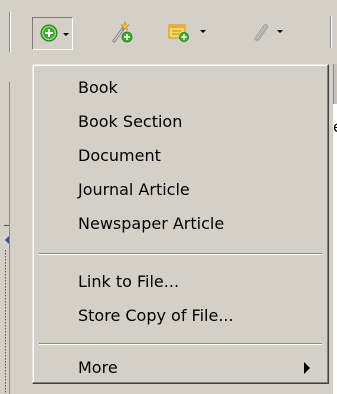 This screenshot has height=394, width=337. I want to click on new-note-button, so click(188, 32).